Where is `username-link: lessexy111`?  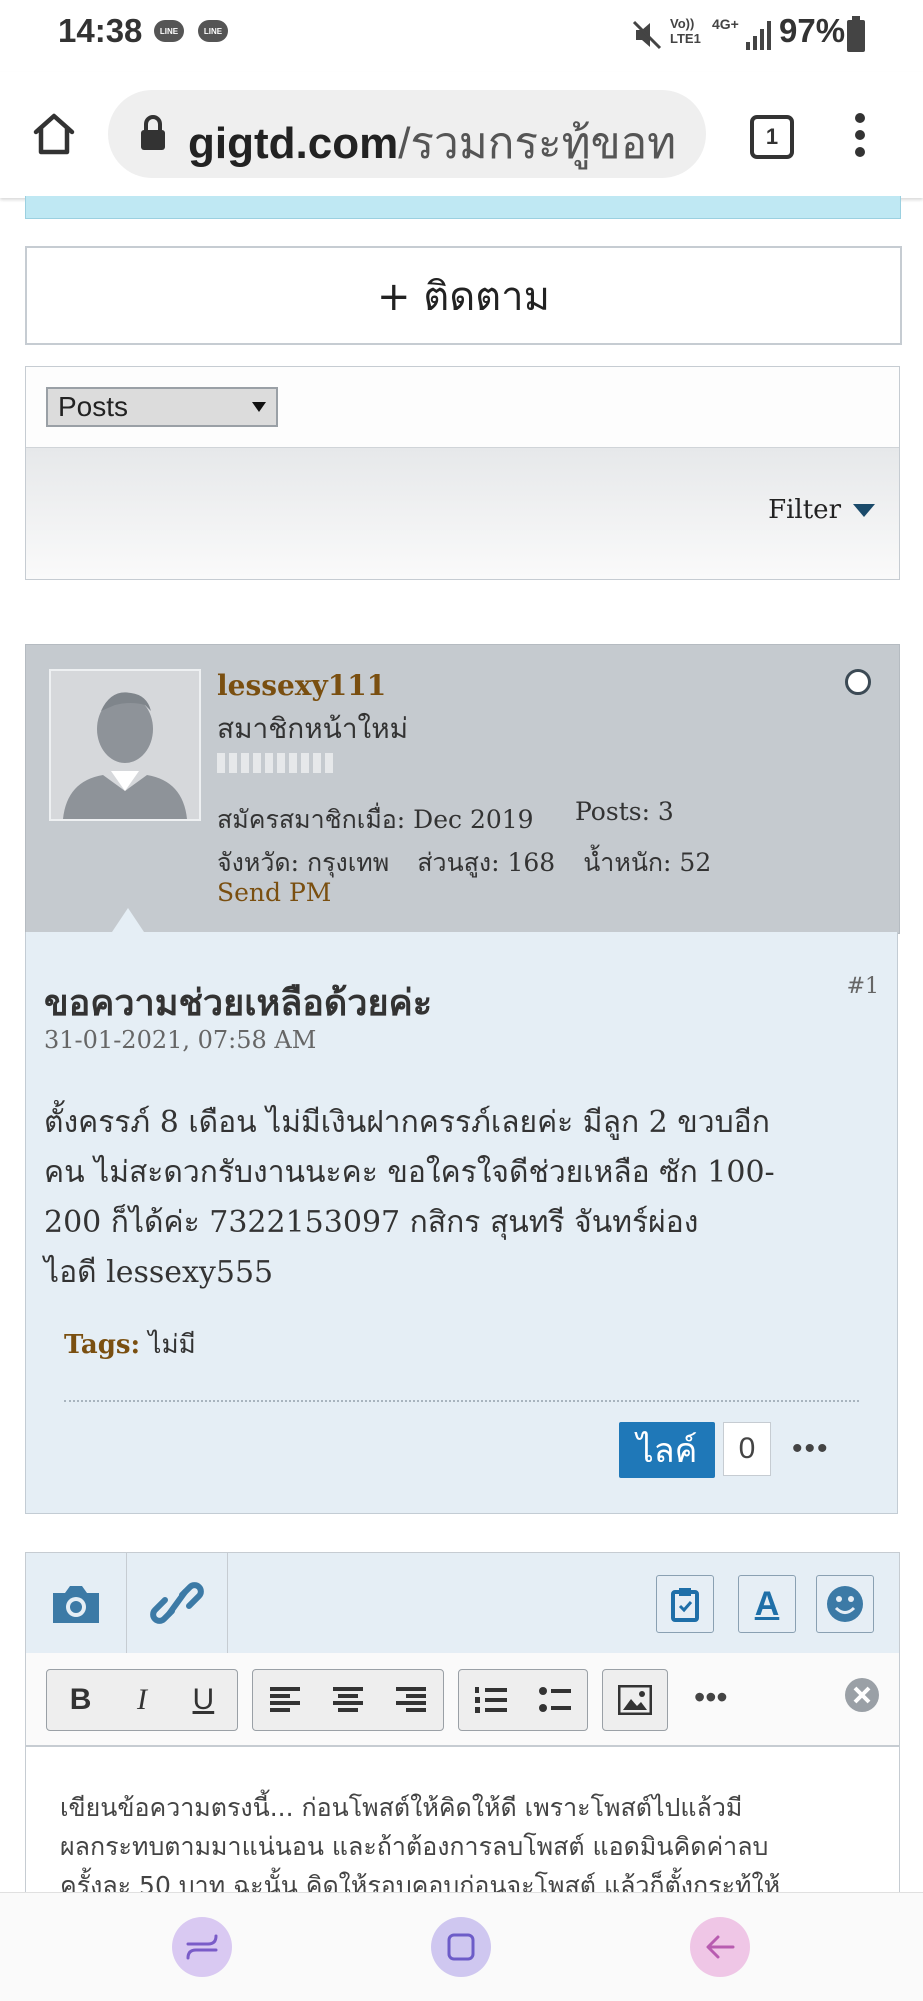 username-link: lessexy111 is located at coordinates (301, 685).